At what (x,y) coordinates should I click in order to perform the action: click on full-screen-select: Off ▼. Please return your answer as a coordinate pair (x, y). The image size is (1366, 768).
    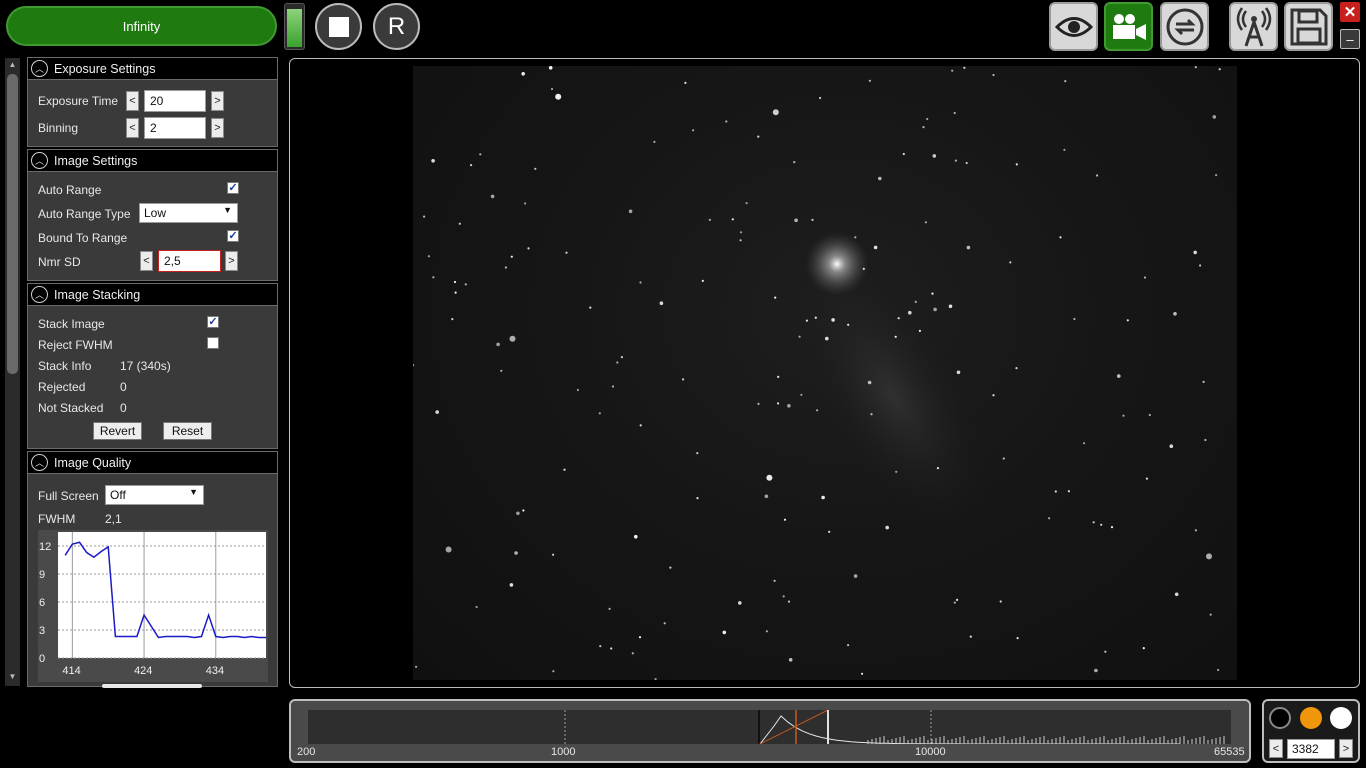
    Looking at the image, I should click on (154, 495).